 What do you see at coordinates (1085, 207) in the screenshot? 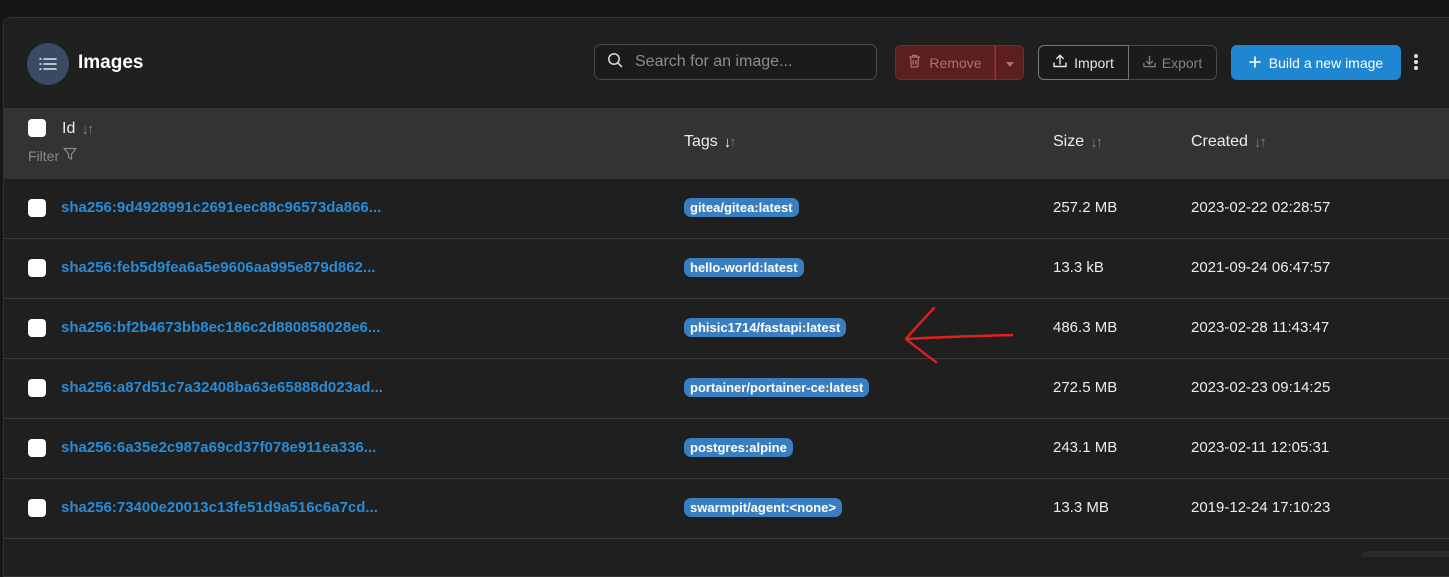
I see `image-size: 257.2 MB` at bounding box center [1085, 207].